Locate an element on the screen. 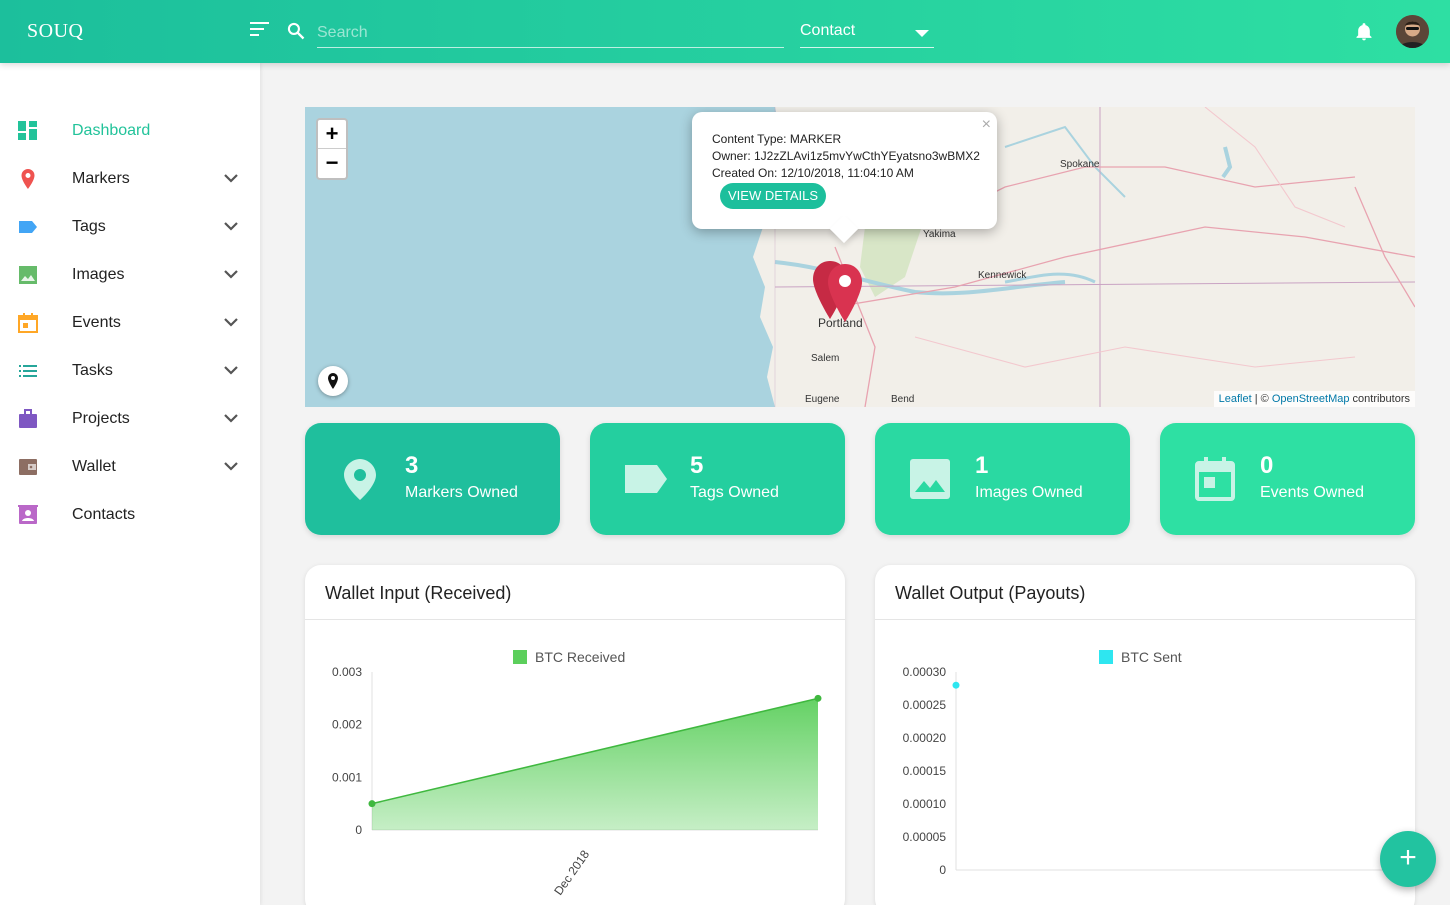 This screenshot has width=1450, height=905. menu-toggle-icon is located at coordinates (260, 31).